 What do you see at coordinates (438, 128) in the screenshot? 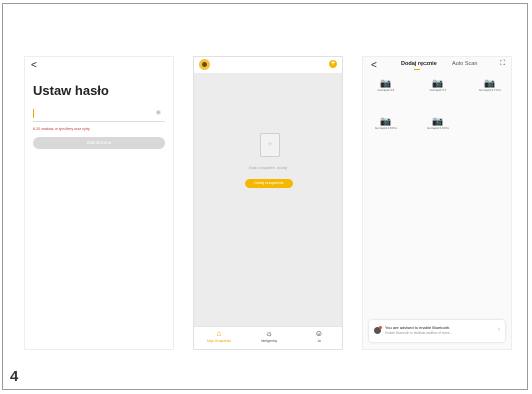
I see `camera-name: Gorrapid 4.0 Pro` at bounding box center [438, 128].